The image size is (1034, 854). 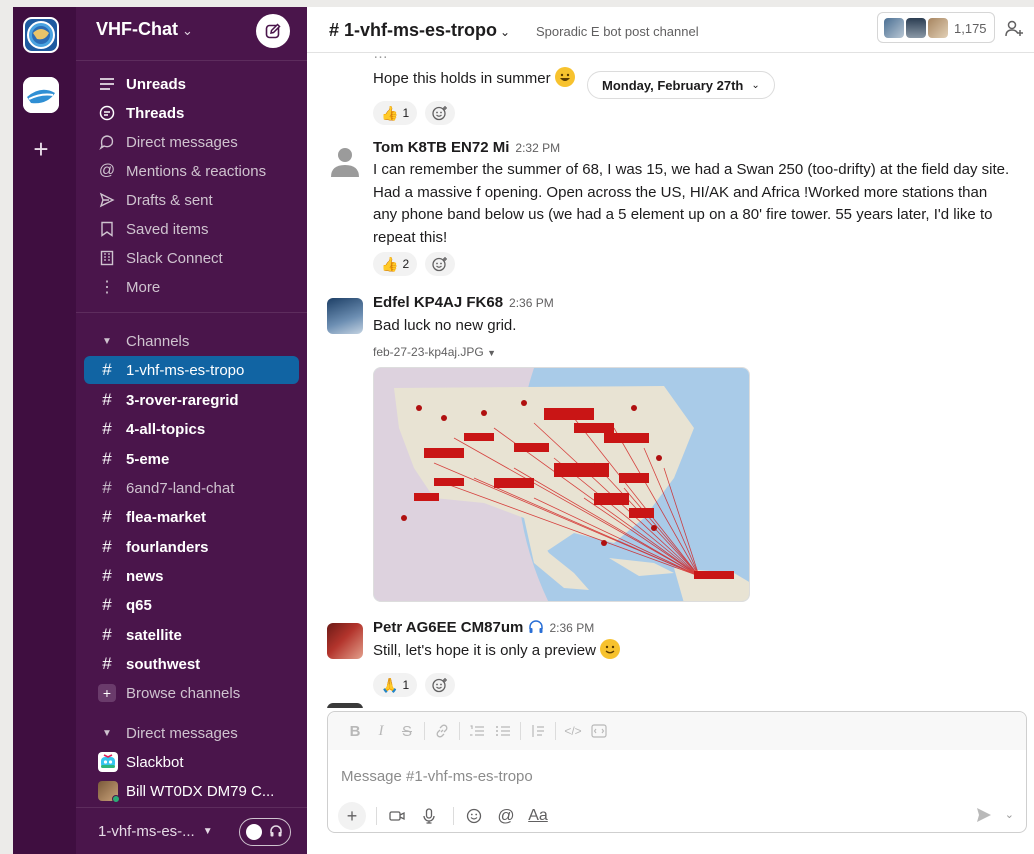 I want to click on unreads-icon, so click(x=107, y=84).